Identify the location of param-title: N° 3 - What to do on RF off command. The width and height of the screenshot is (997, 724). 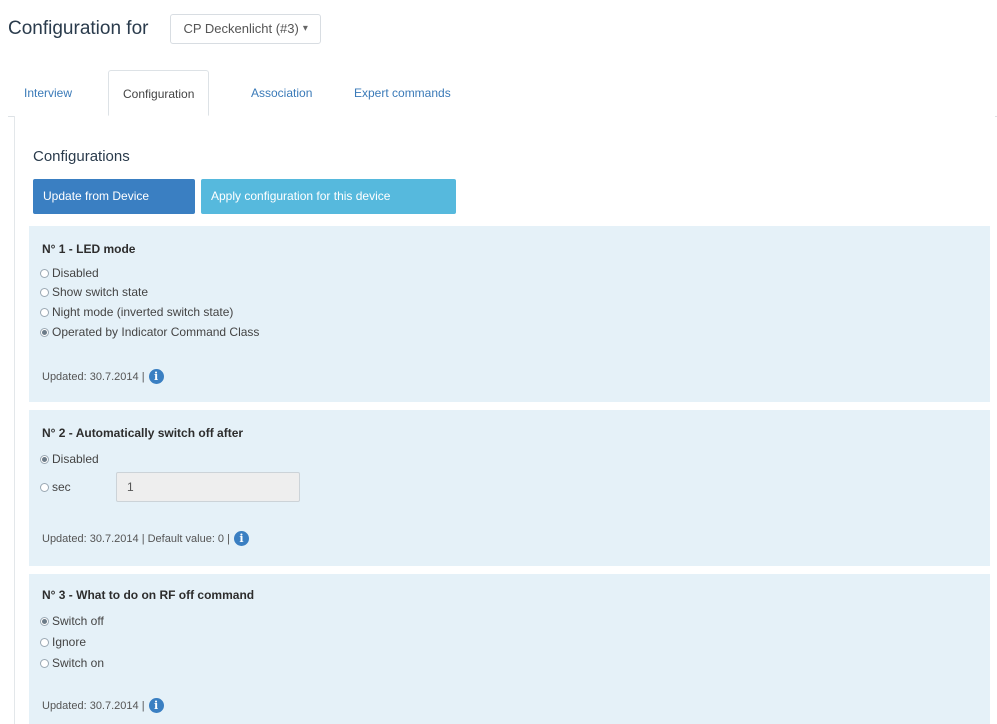
(148, 595).